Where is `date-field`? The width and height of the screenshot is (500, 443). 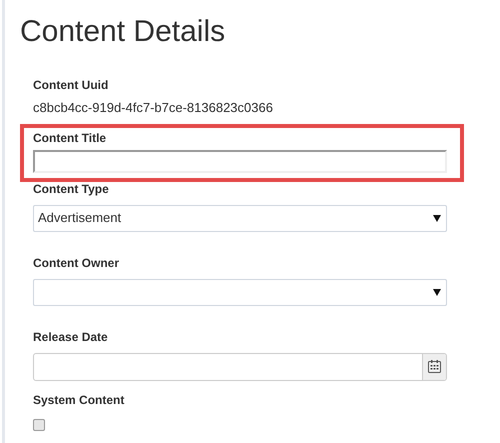
date-field is located at coordinates (240, 366).